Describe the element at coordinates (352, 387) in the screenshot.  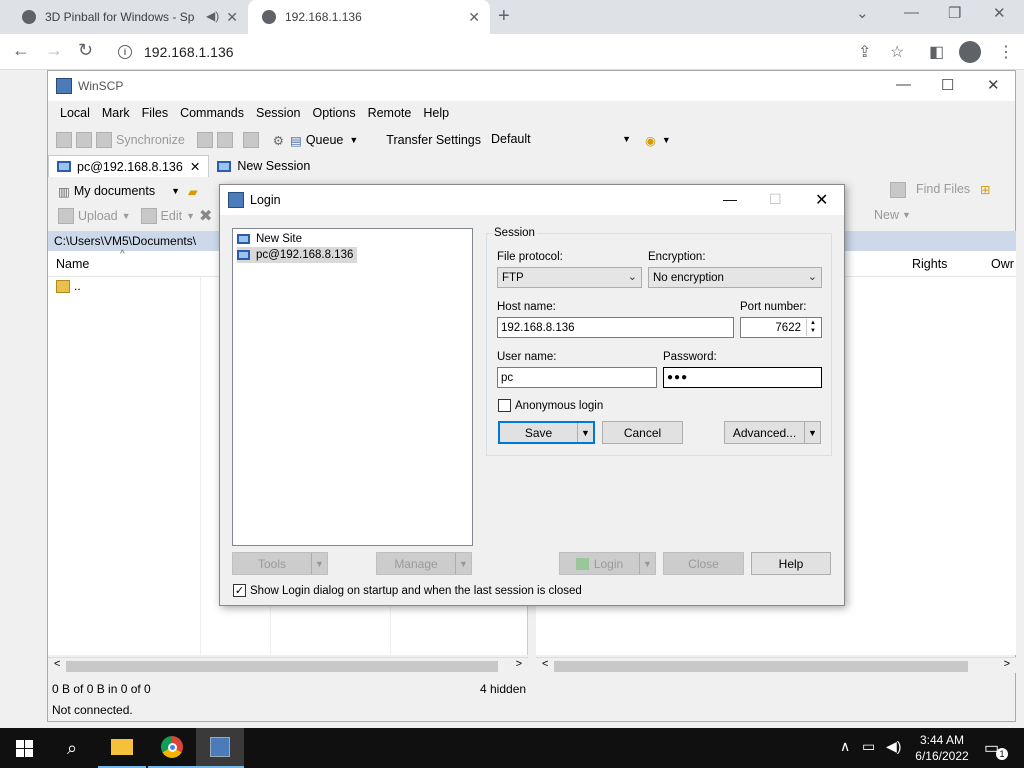
I see `site-tree: New Site pc@192.168.8.136` at that location.